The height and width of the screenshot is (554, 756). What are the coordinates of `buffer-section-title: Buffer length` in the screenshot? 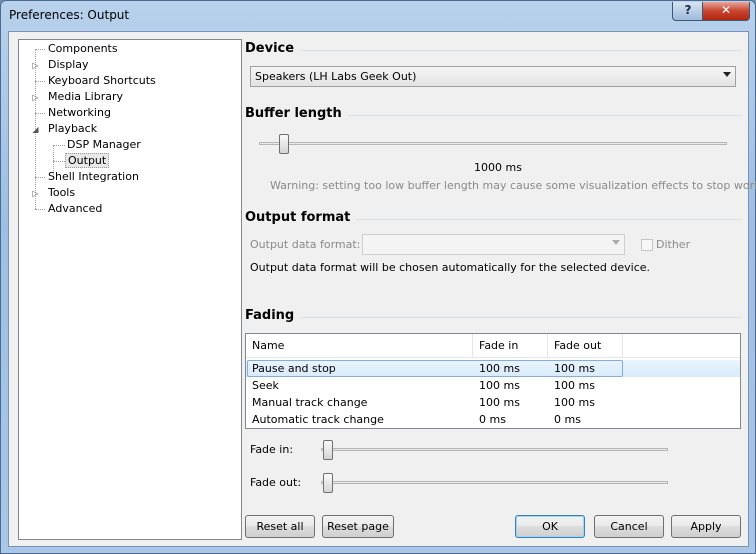 It's located at (296, 113).